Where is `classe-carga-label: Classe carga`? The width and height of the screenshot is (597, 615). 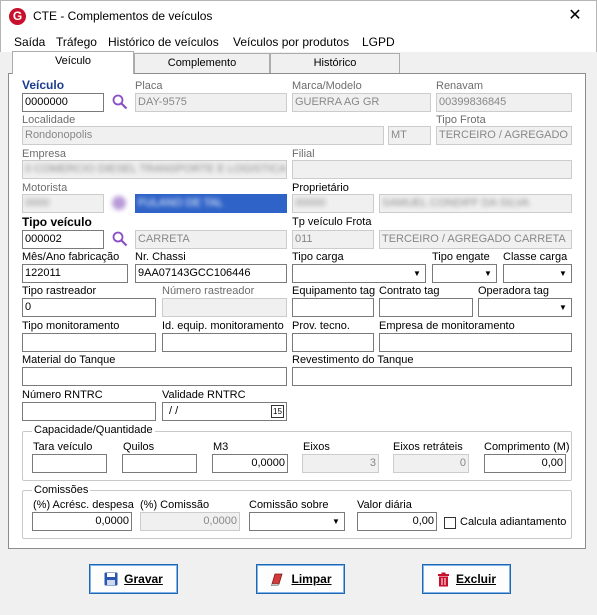
classe-carga-label: Classe carga is located at coordinates (535, 257).